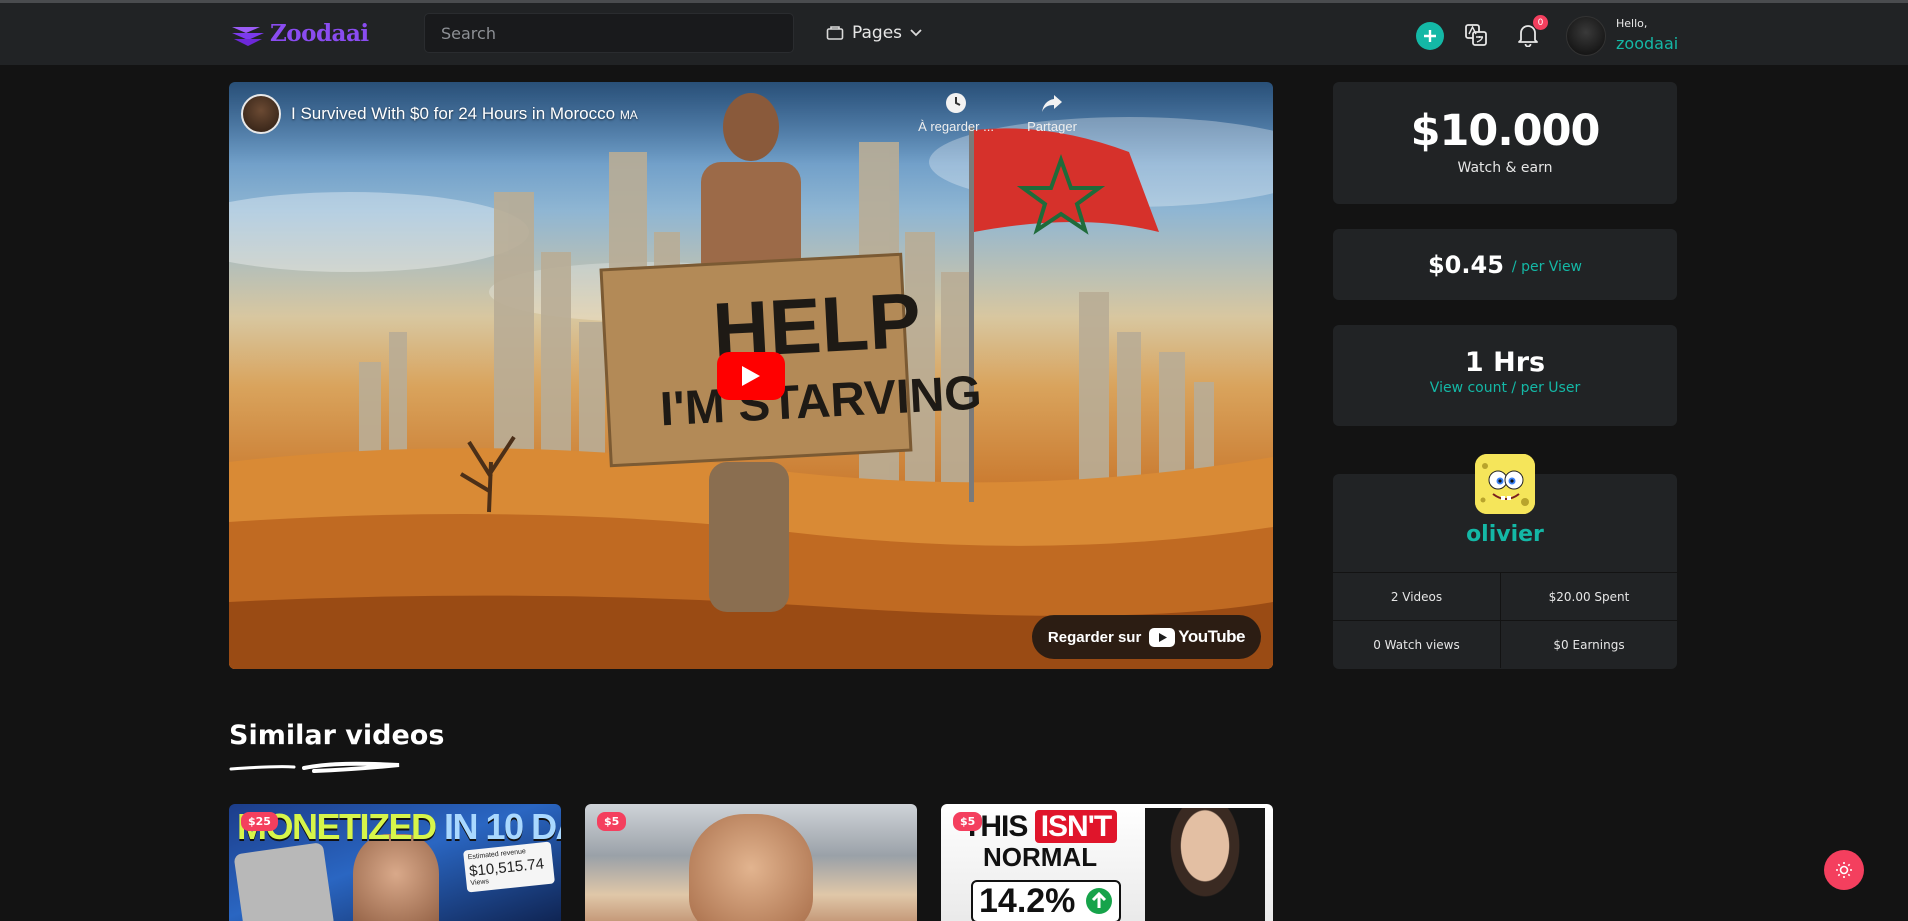  I want to click on per-view-amount: $0.45, so click(1465, 264).